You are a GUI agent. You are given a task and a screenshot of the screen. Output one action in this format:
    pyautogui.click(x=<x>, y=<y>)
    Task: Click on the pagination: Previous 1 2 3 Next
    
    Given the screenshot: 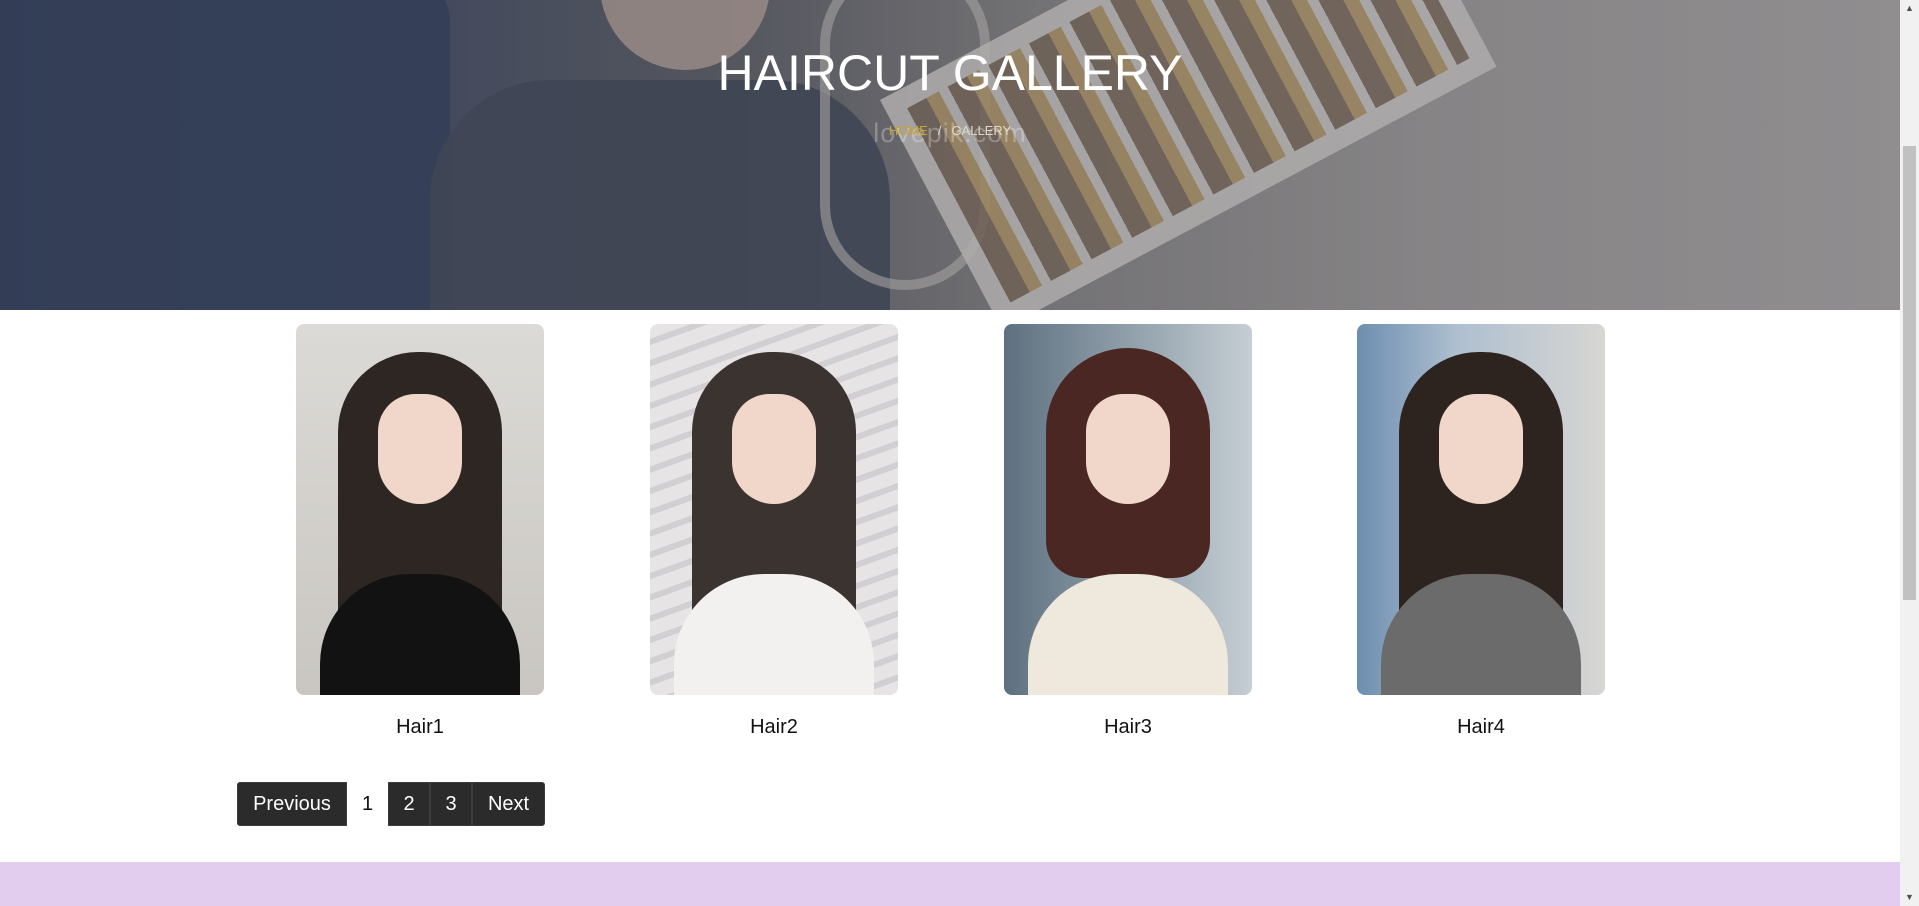 What is the action you would take?
    pyautogui.click(x=391, y=804)
    